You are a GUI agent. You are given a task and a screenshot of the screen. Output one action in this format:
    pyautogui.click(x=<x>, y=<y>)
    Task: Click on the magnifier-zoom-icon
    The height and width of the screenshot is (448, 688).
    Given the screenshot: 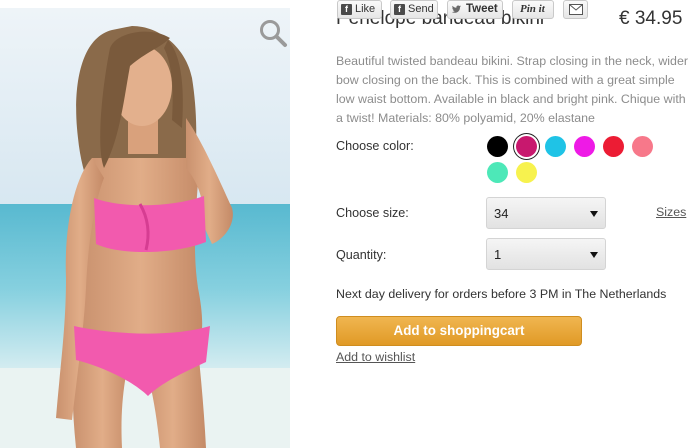 What is the action you would take?
    pyautogui.click(x=273, y=33)
    